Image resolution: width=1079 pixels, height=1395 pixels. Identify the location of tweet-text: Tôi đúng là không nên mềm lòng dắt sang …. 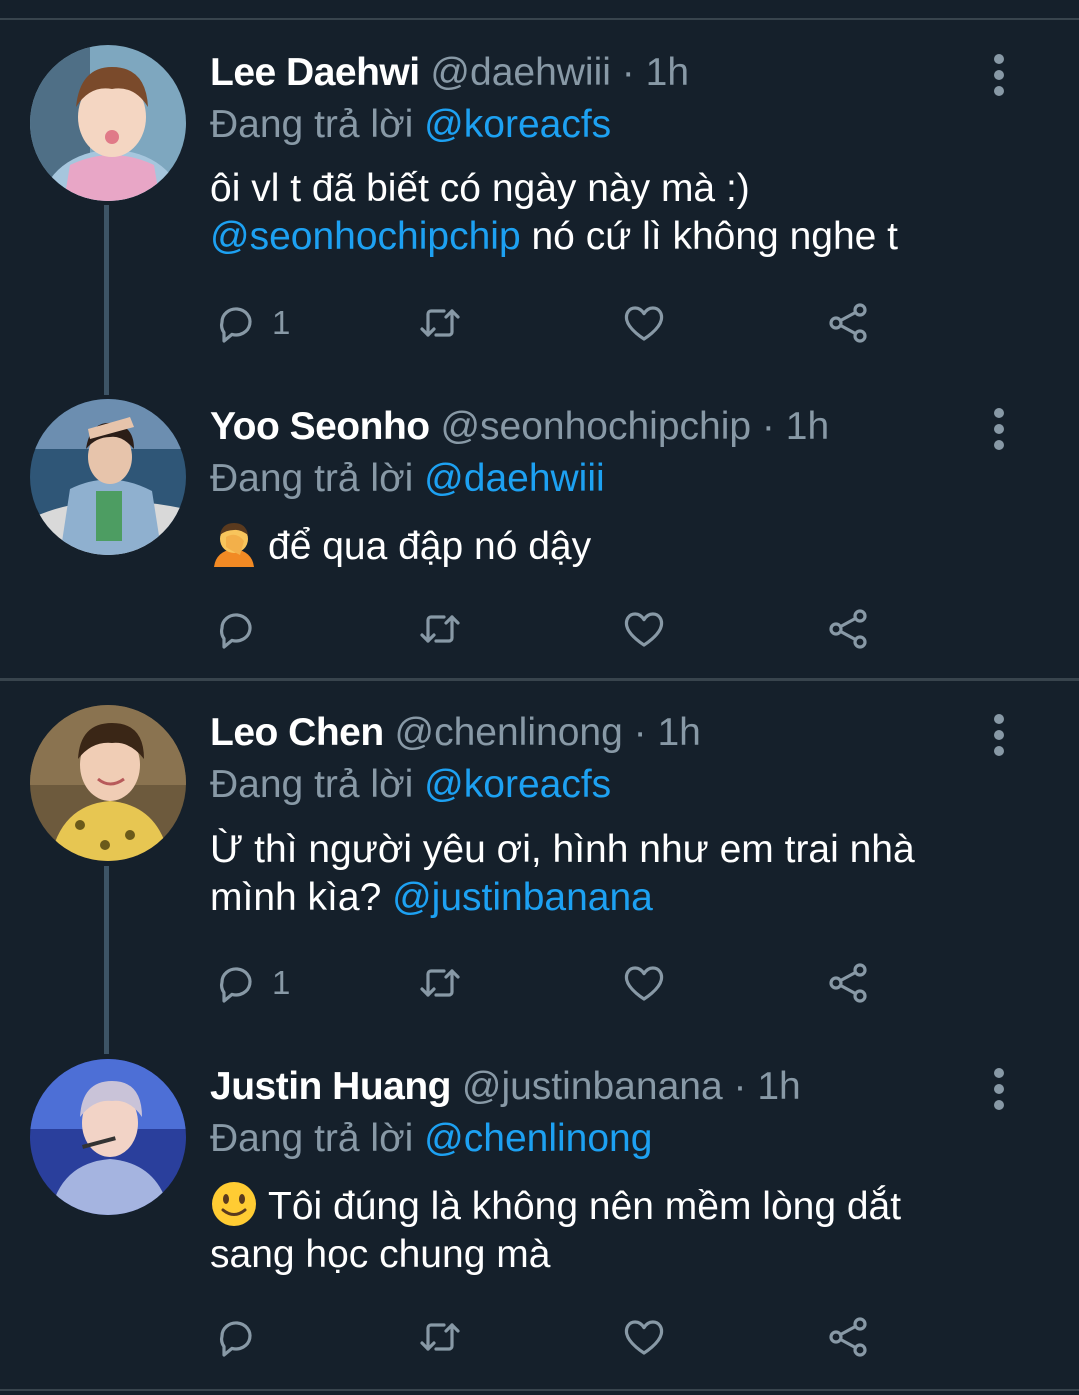
(610, 1230).